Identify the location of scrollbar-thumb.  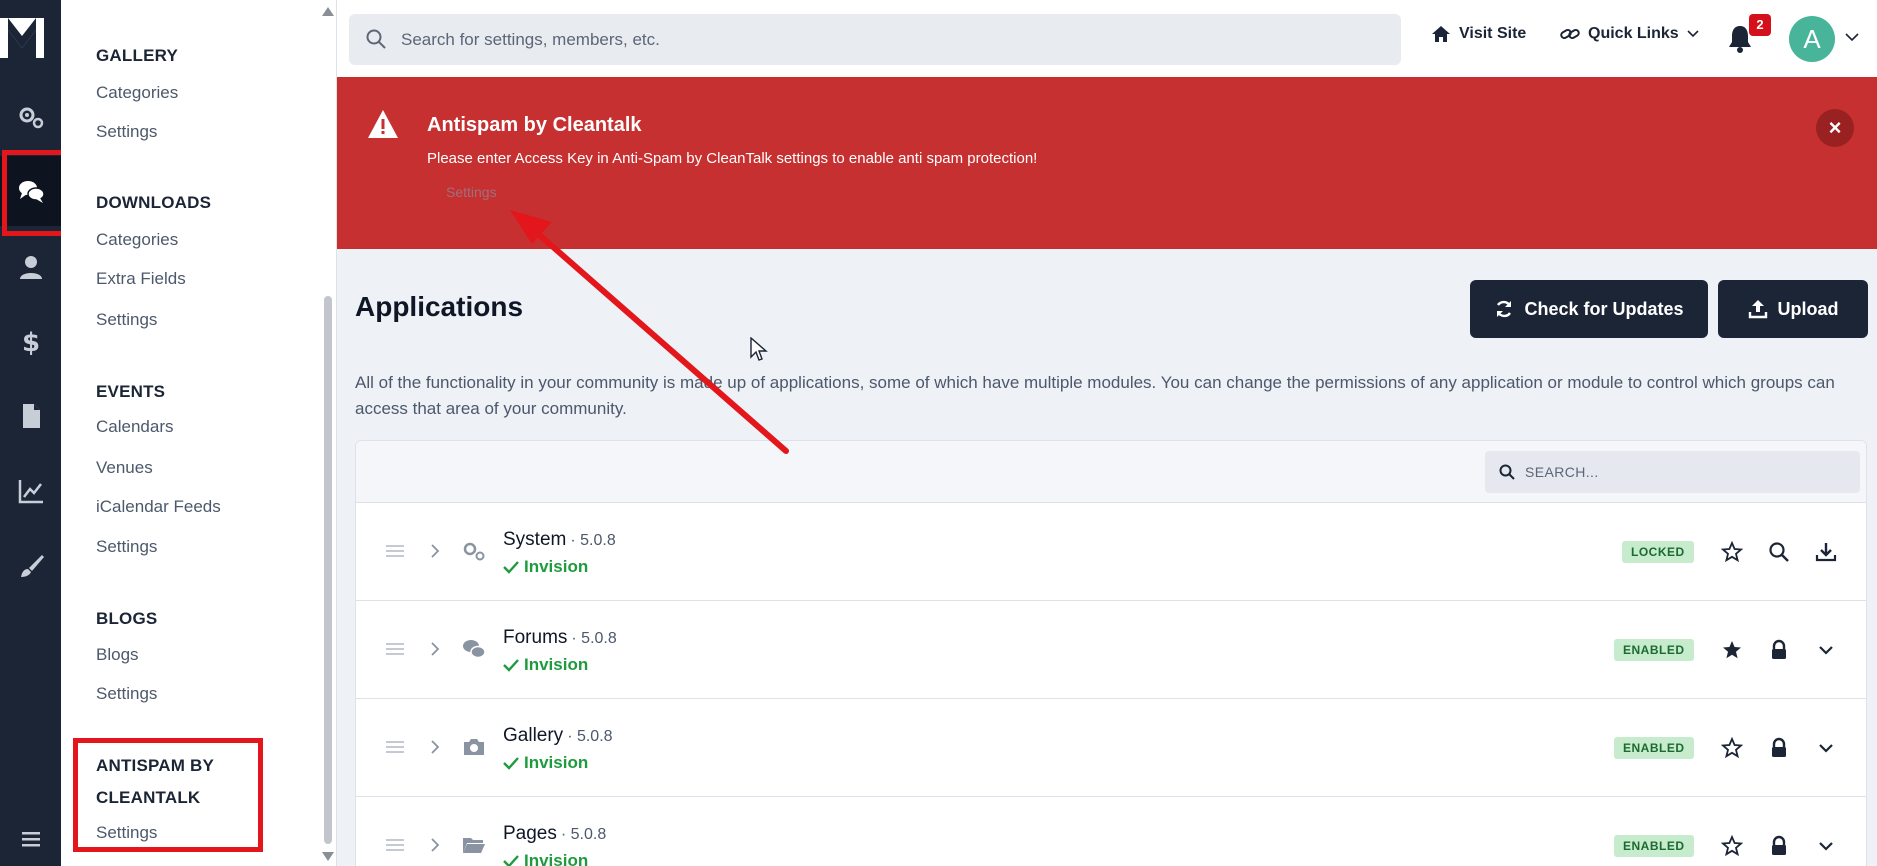
(328, 570).